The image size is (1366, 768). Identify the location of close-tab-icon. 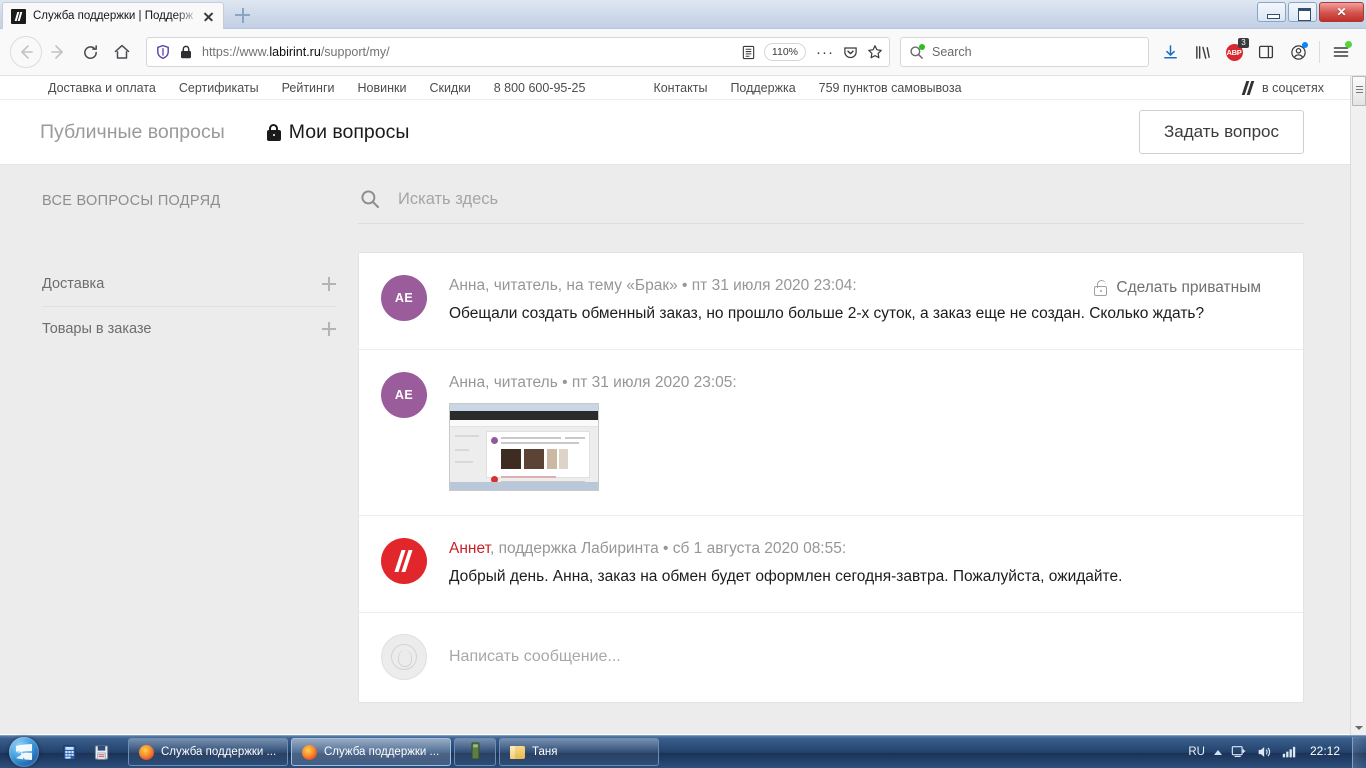
(208, 16).